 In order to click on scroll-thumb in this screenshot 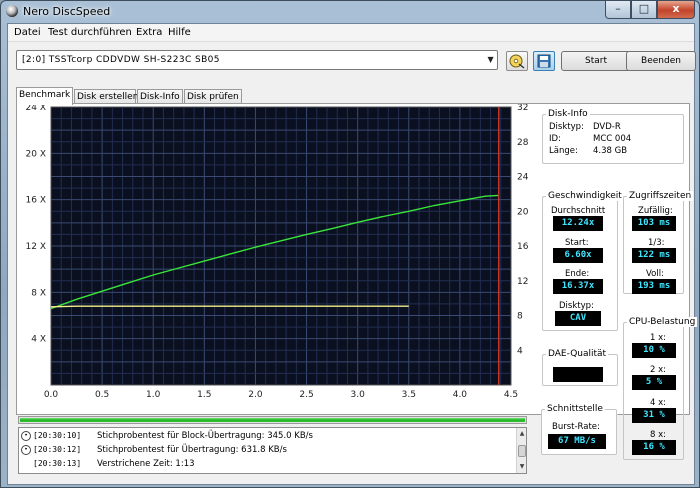, I will do `click(522, 451)`.